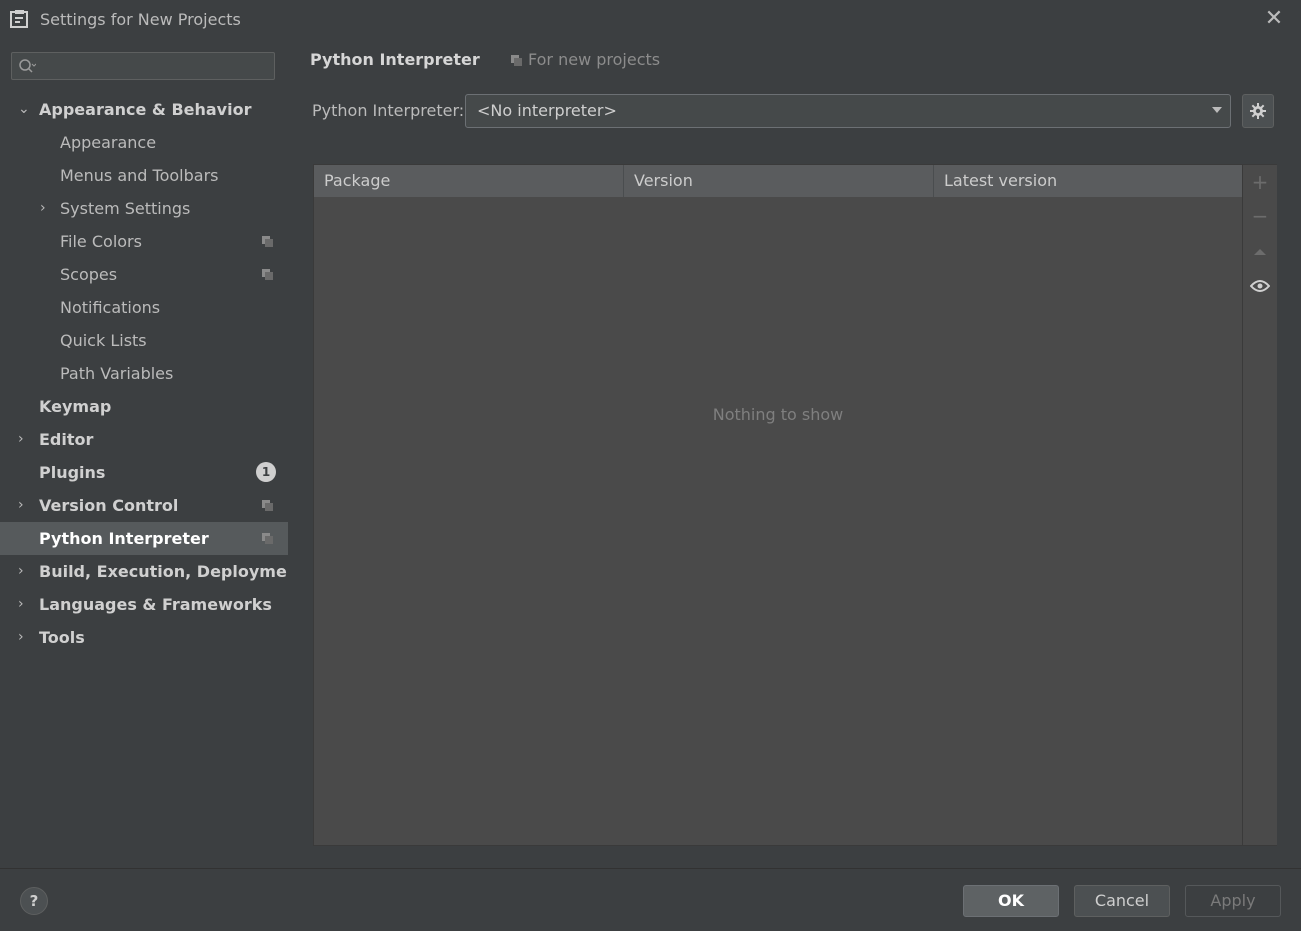 The width and height of the screenshot is (1301, 931). I want to click on interpreter-dropdown: <No interpreter>, so click(848, 111).